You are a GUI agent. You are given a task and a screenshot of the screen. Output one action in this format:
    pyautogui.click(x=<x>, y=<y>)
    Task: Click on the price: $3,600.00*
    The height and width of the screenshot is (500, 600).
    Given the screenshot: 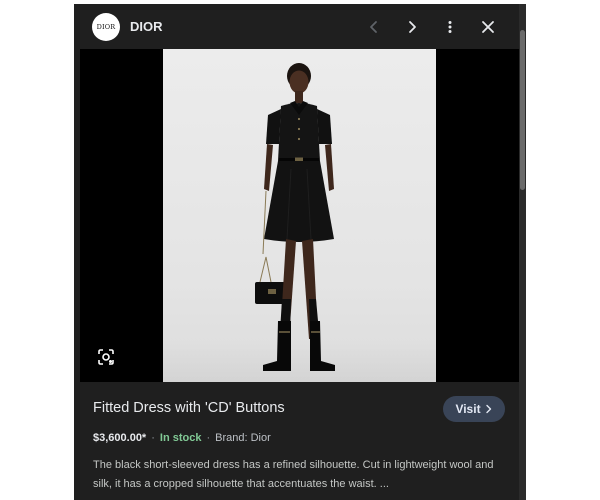 What is the action you would take?
    pyautogui.click(x=120, y=438)
    